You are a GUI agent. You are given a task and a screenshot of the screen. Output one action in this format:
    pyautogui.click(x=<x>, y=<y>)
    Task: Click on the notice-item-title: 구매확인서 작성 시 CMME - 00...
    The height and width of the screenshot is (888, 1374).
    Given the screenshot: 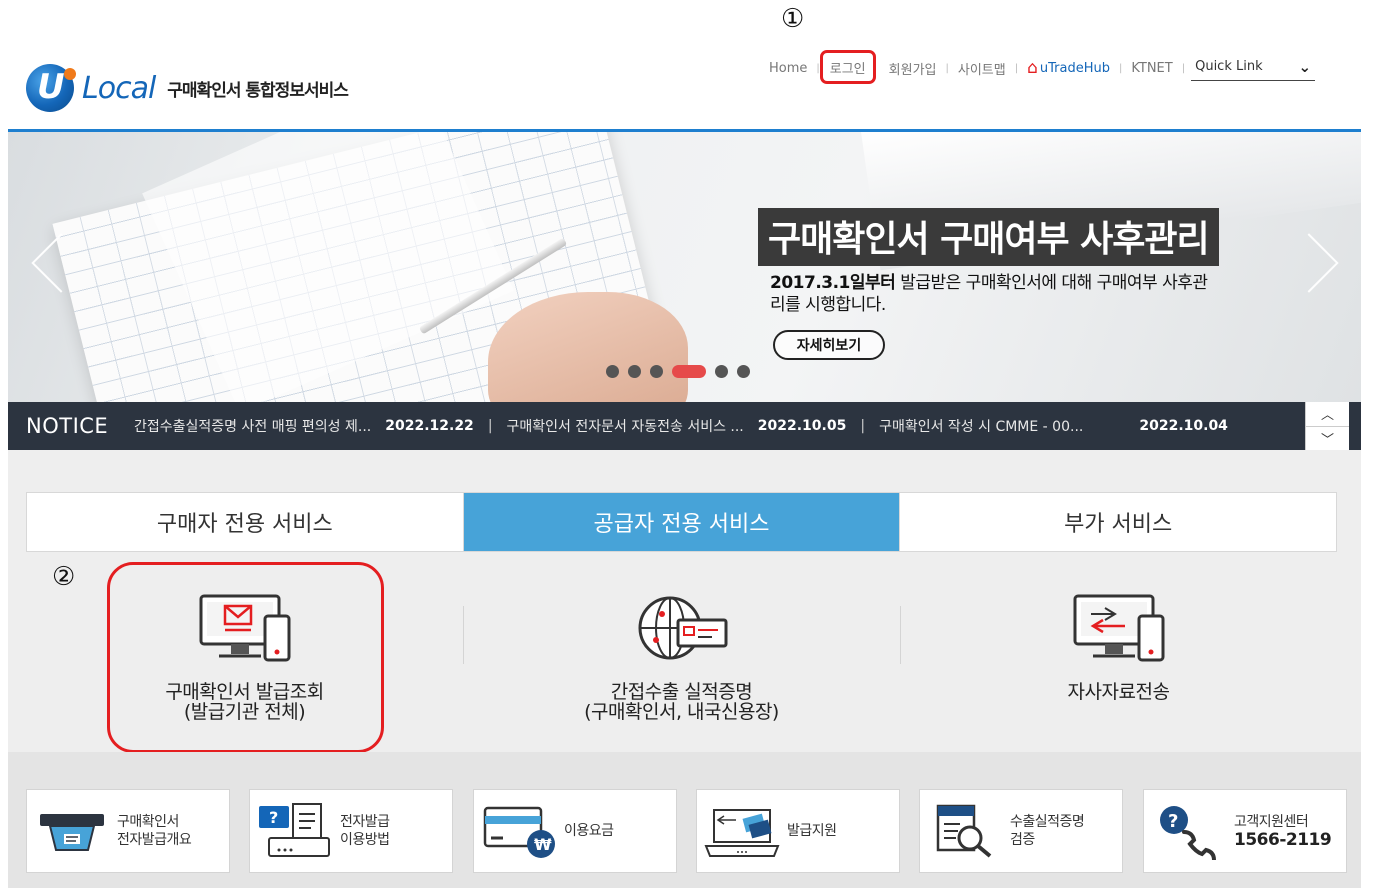 What is the action you would take?
    pyautogui.click(x=981, y=426)
    